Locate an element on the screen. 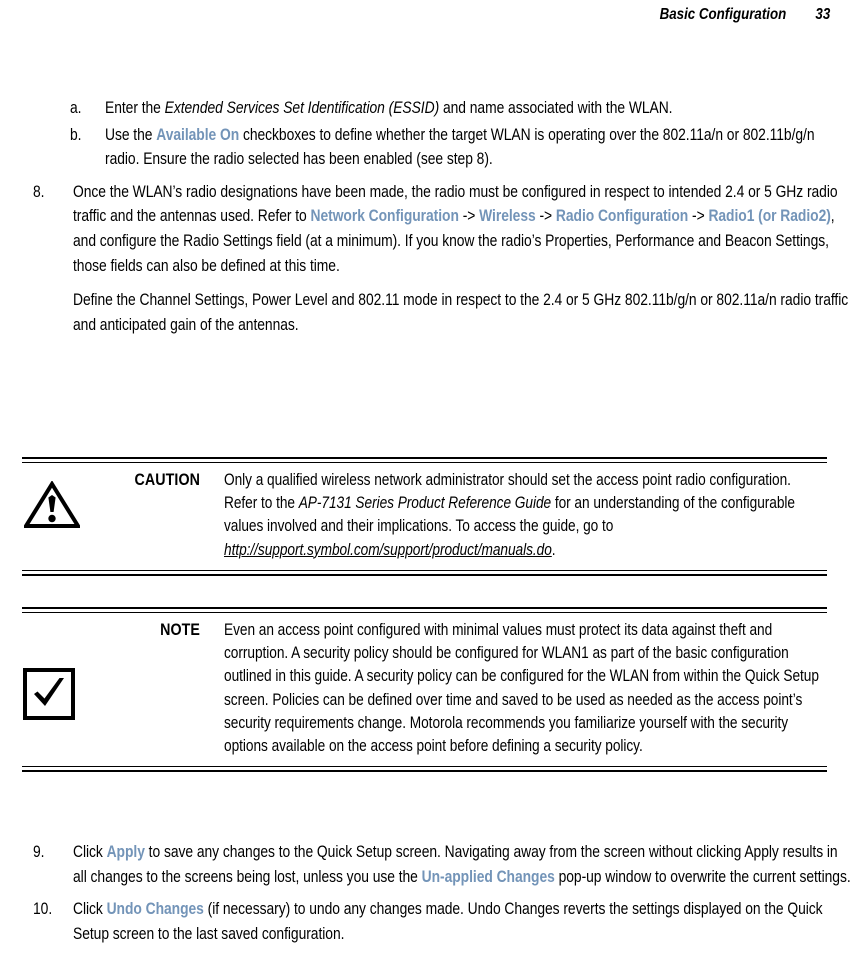 This screenshot has width=852, height=977. caution-label: CAUTION is located at coordinates (167, 480).